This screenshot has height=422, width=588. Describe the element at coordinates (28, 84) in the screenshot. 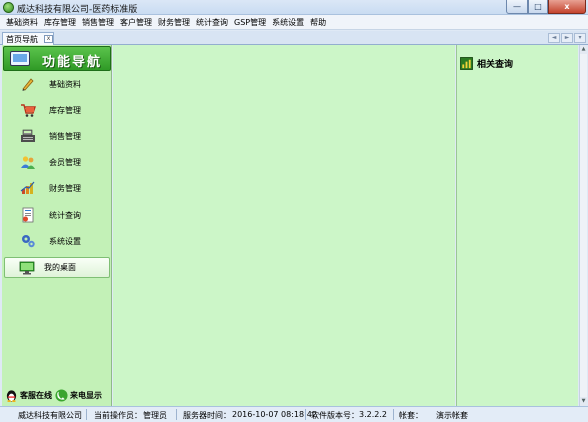

I see `pencil-icon` at that location.